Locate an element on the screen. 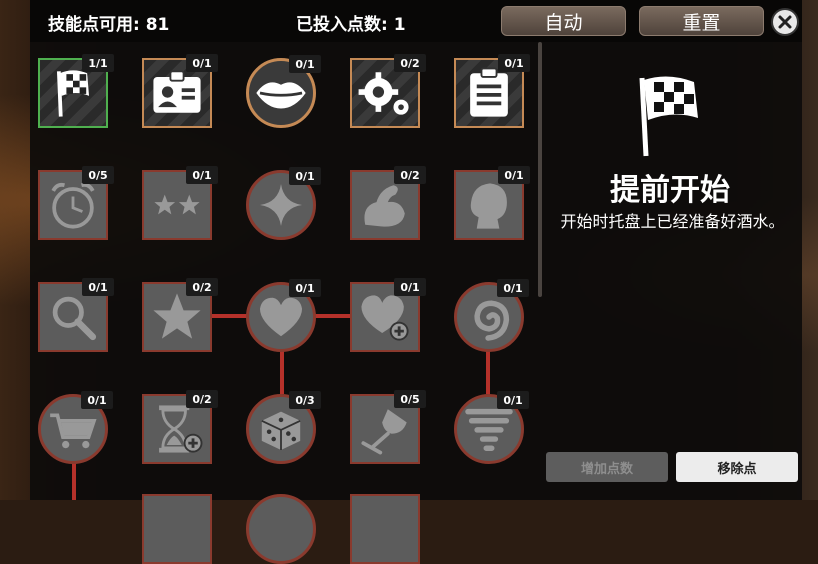 The height and width of the screenshot is (564, 818). auto-button: 自动 is located at coordinates (563, 21).